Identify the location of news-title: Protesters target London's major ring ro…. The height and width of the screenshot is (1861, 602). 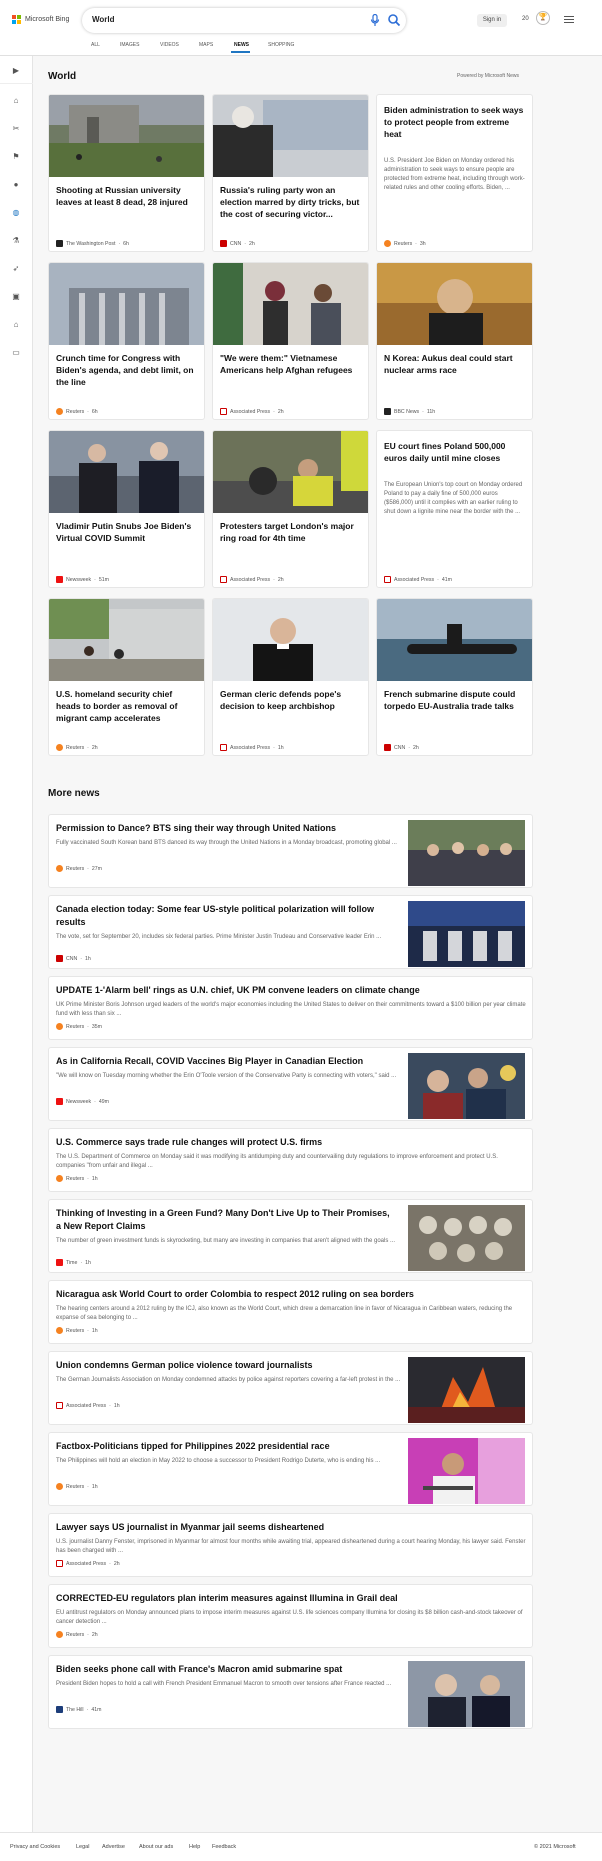
(291, 532).